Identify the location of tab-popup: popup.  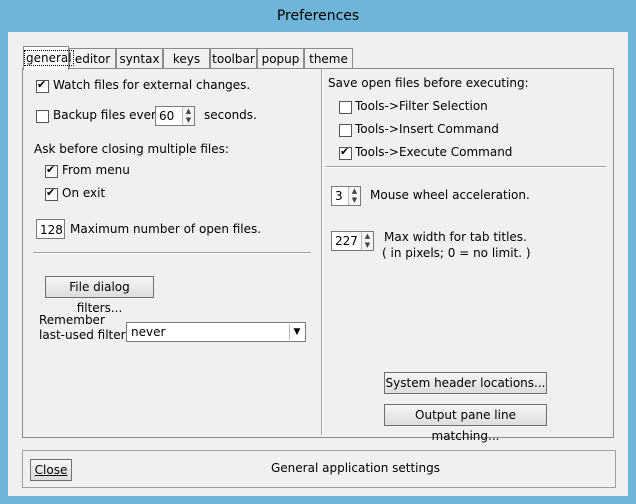
(280, 58).